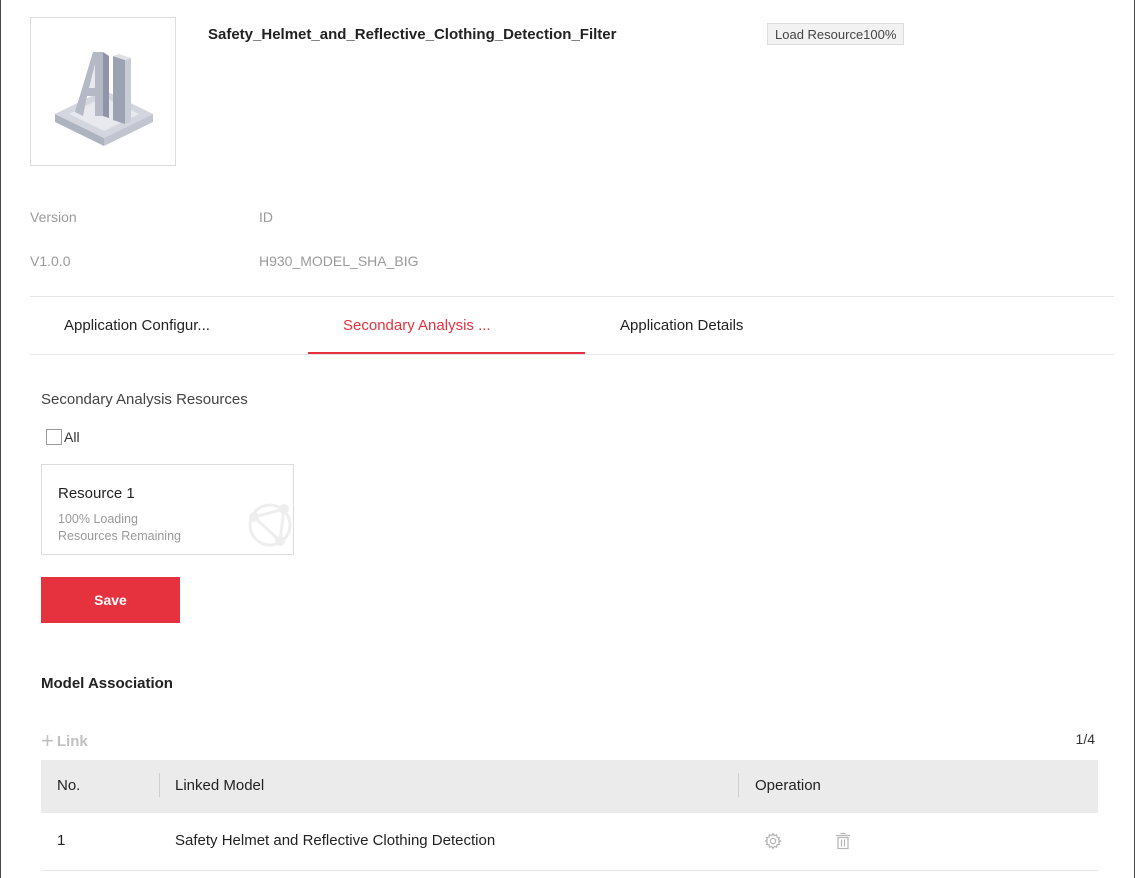  Describe the element at coordinates (569, 786) in the screenshot. I see `table-header: No. Linked Model Operation` at that location.